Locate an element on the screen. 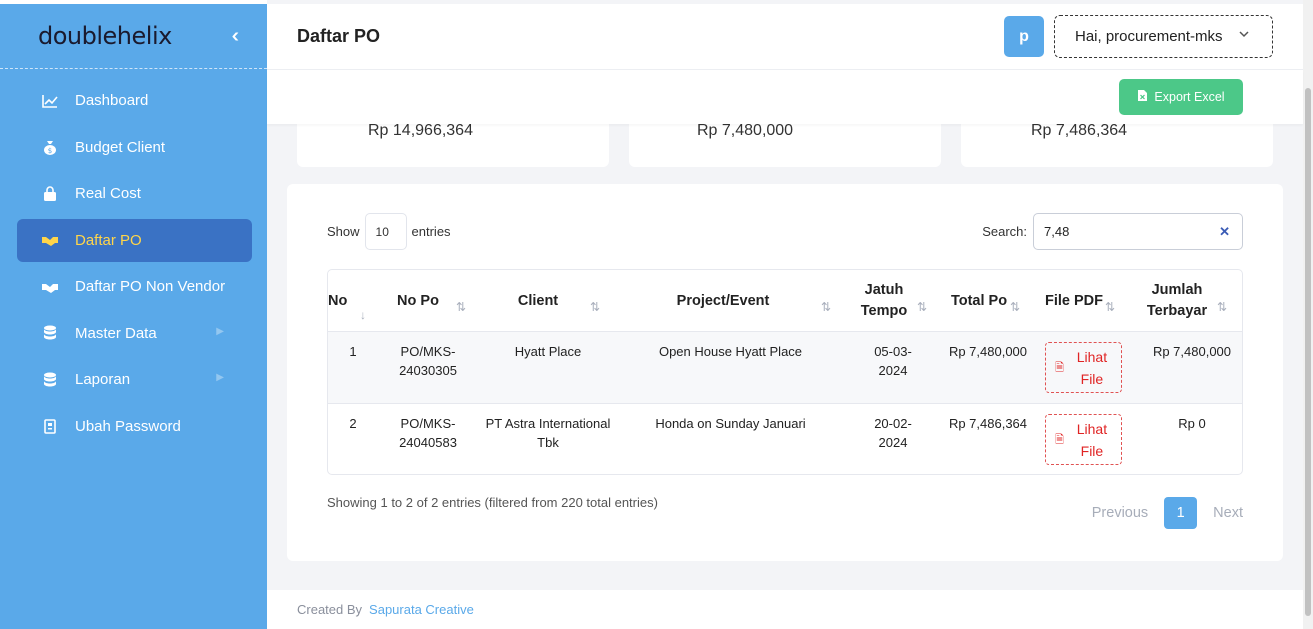  sidebar-item-label: Real Cost is located at coordinates (108, 193).